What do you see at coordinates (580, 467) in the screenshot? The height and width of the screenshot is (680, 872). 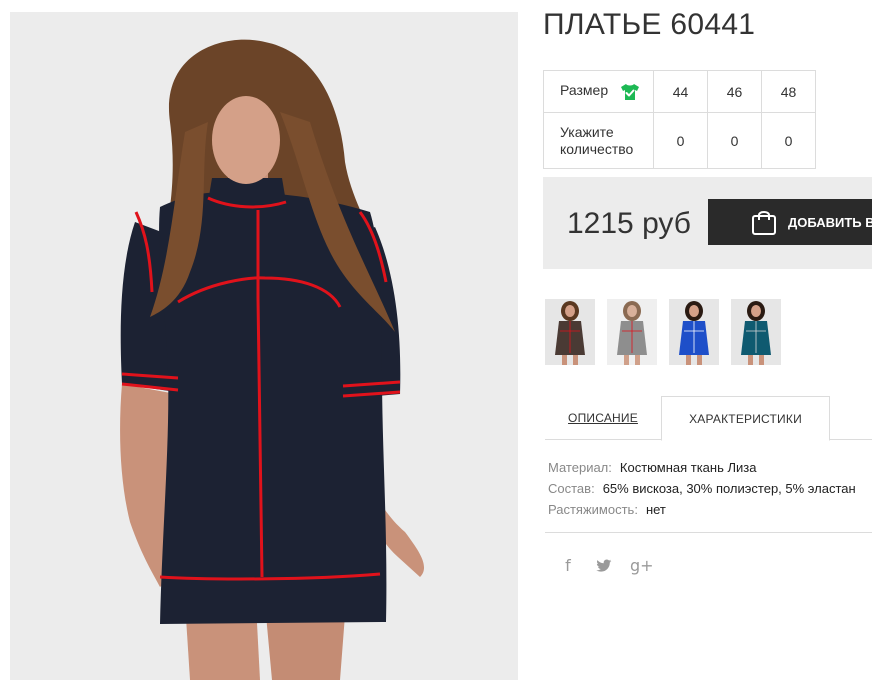 I see `characteristic-key: Материал:` at bounding box center [580, 467].